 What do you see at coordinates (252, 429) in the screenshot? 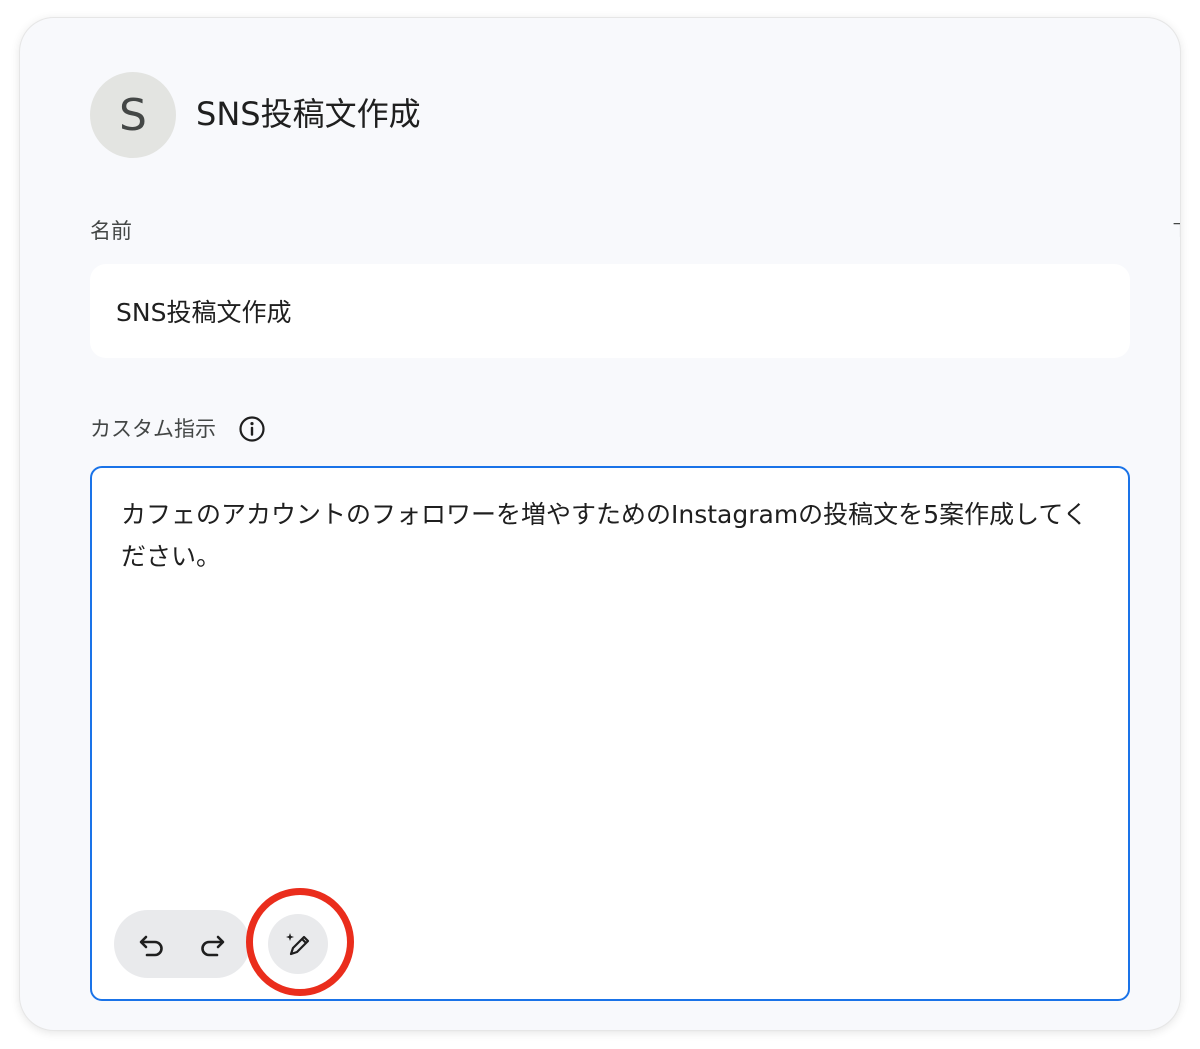
I see `info-icon` at bounding box center [252, 429].